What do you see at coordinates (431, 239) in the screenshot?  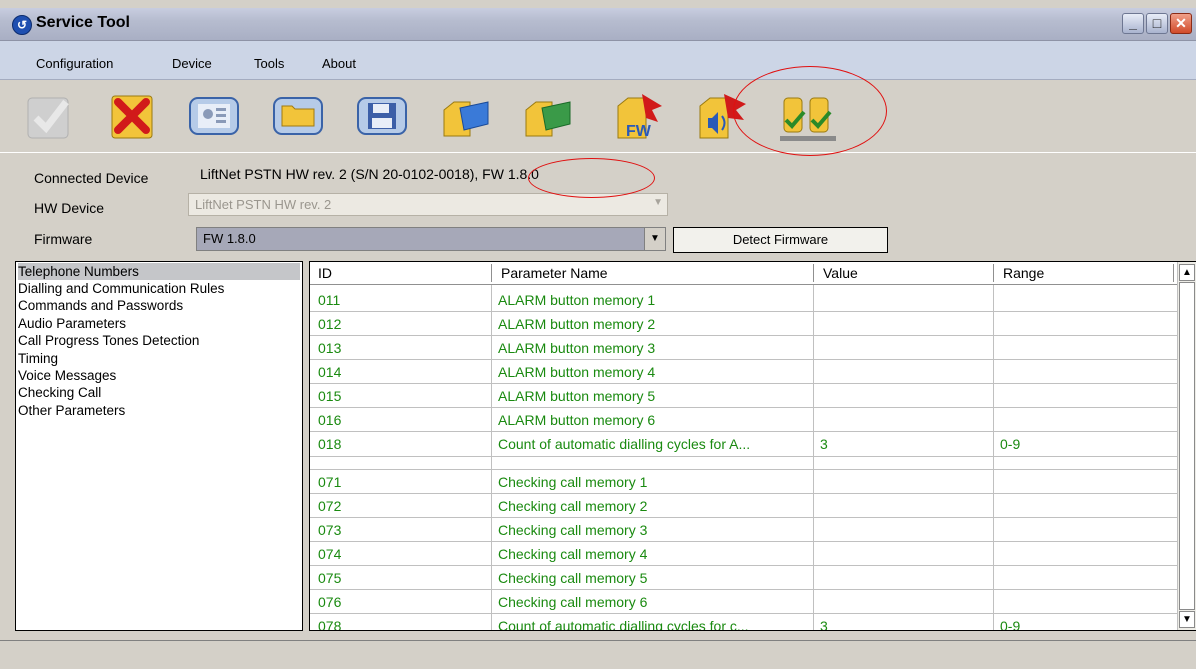 I see `firmware-select: FW 1.8.0 ▼` at bounding box center [431, 239].